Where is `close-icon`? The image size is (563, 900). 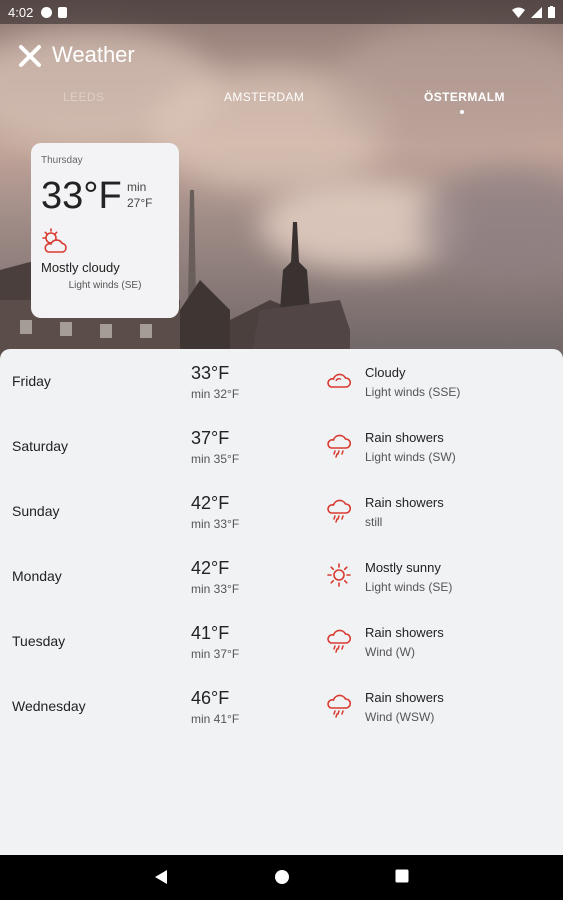
close-icon is located at coordinates (30, 56).